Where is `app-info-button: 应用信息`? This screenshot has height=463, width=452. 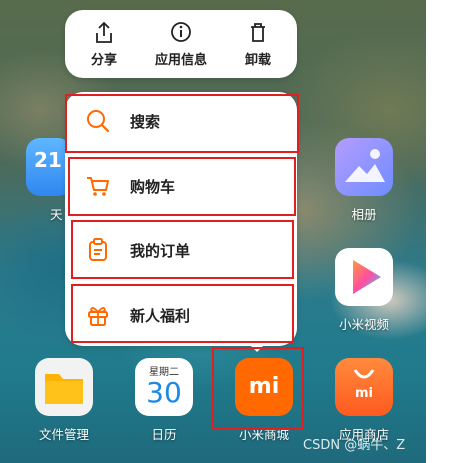 app-info-button: 应用信息 is located at coordinates (181, 44).